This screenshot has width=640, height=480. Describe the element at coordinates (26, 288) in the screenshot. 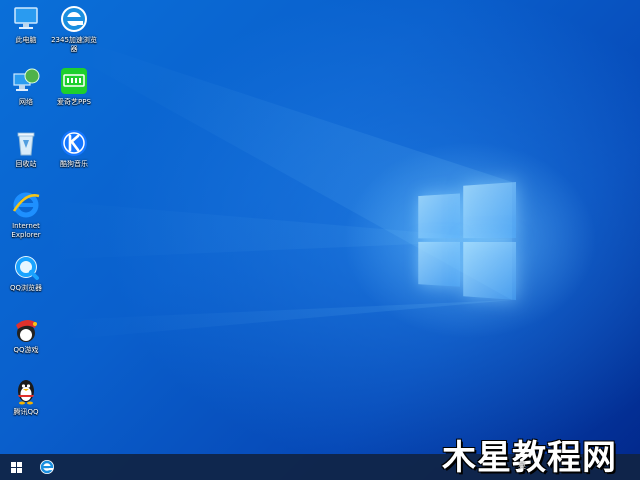

I see `desktop-icon-label: QQ浏览器` at that location.